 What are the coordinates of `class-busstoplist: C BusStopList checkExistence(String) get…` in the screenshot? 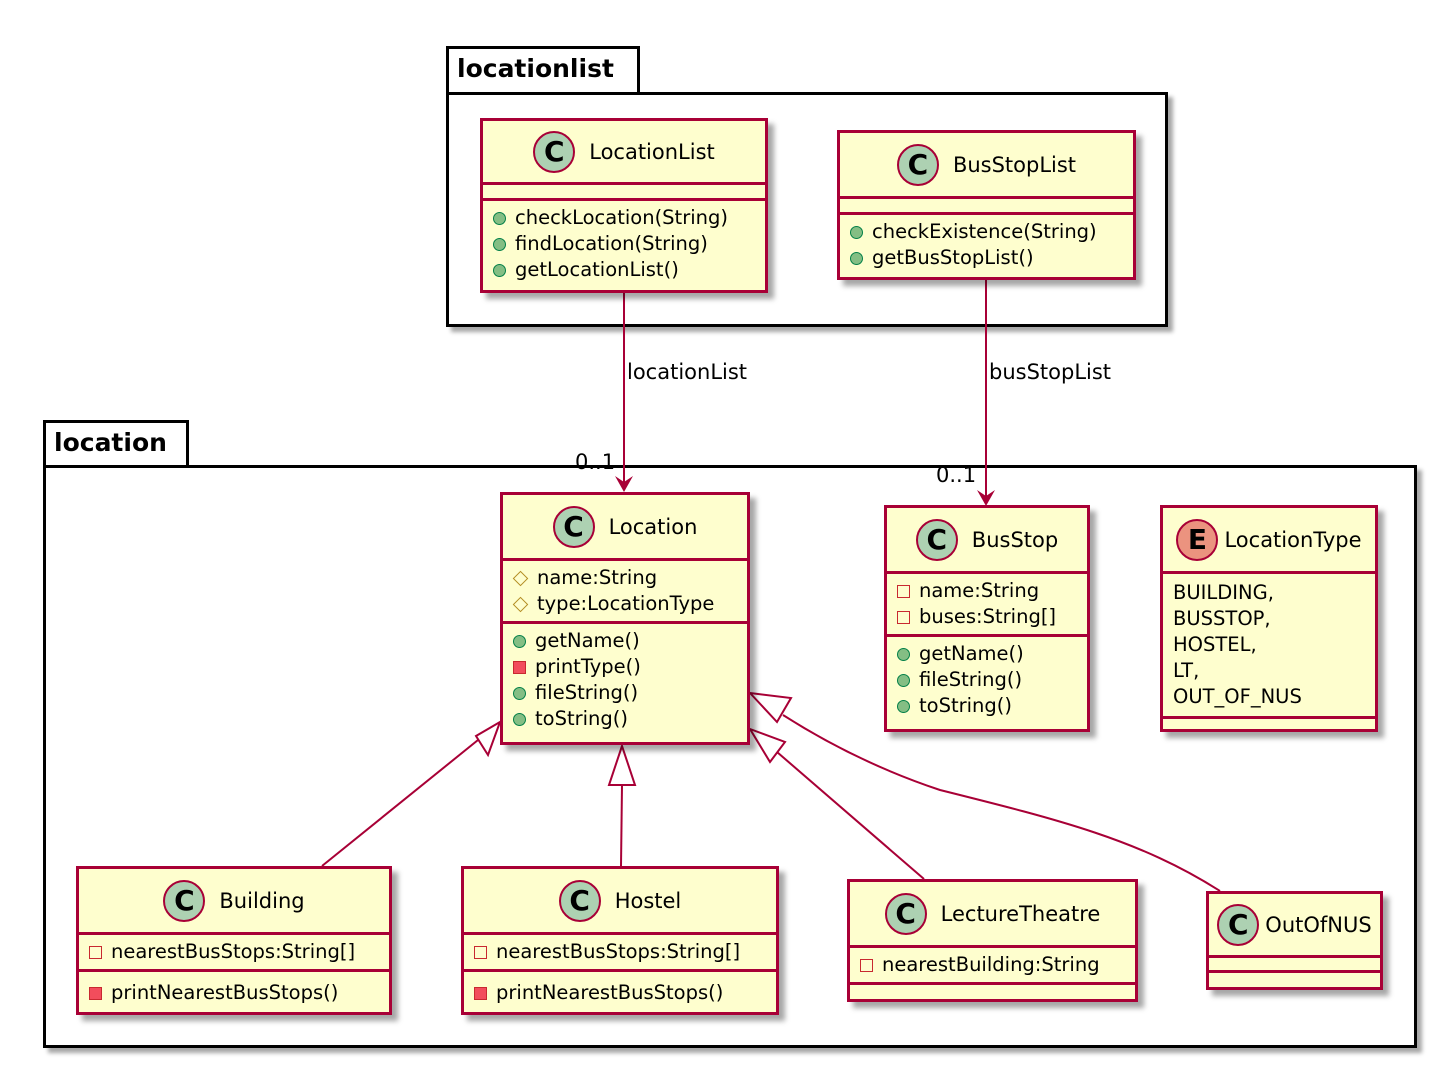 It's located at (986, 205).